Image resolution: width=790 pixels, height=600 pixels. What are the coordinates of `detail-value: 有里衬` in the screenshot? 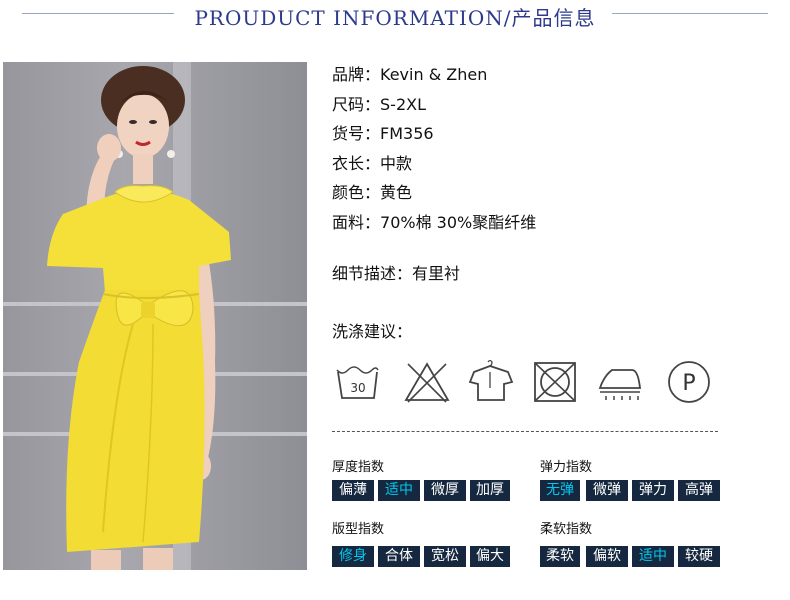 It's located at (436, 273).